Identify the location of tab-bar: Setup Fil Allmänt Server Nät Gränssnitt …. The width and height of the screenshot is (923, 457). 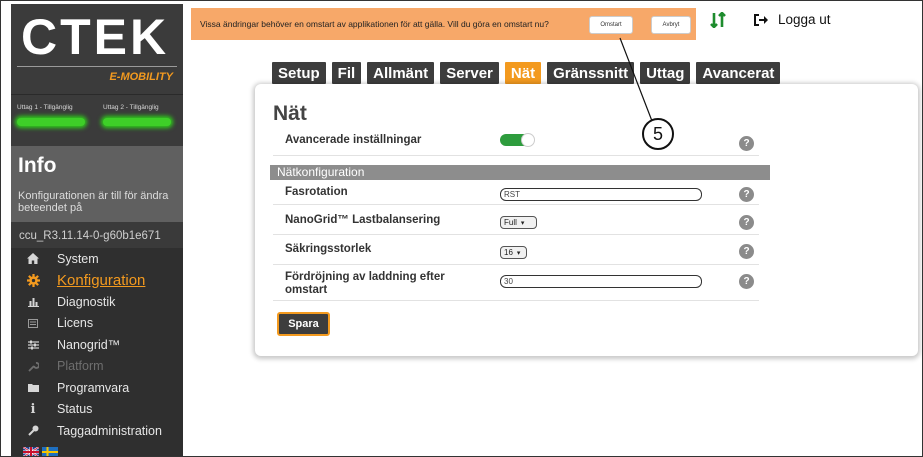
(526, 73).